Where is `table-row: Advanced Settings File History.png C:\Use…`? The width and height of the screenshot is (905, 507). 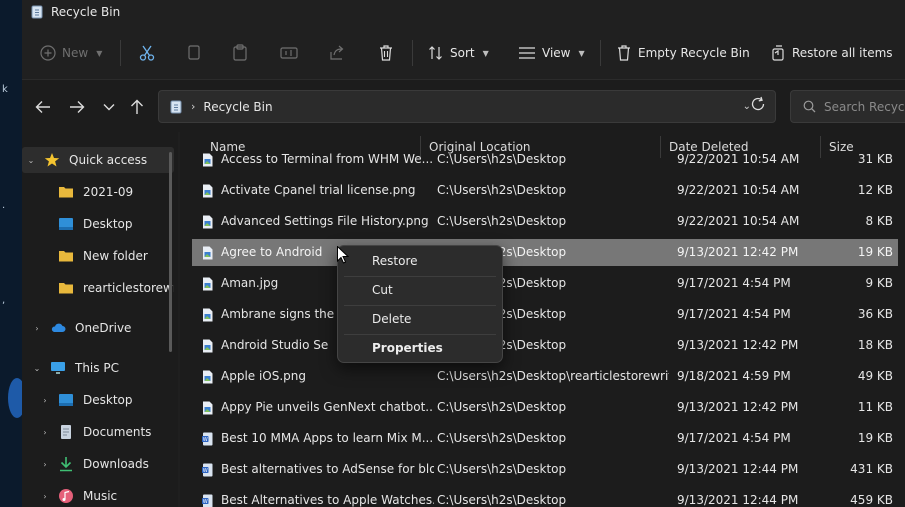
table-row: Advanced Settings File History.png C:\Use… is located at coordinates (545, 221).